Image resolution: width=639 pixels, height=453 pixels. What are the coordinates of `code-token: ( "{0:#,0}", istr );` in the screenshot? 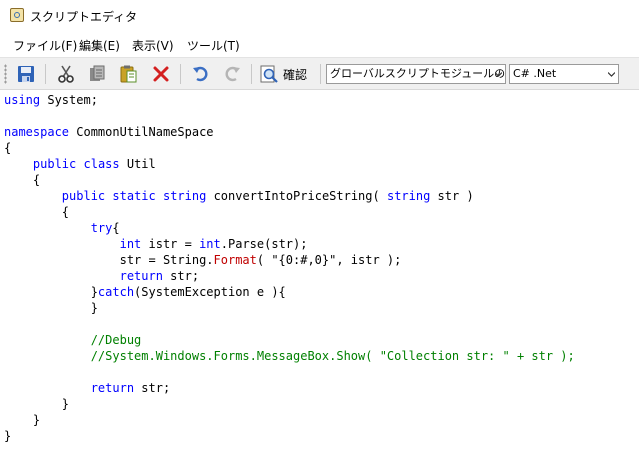 It's located at (329, 260).